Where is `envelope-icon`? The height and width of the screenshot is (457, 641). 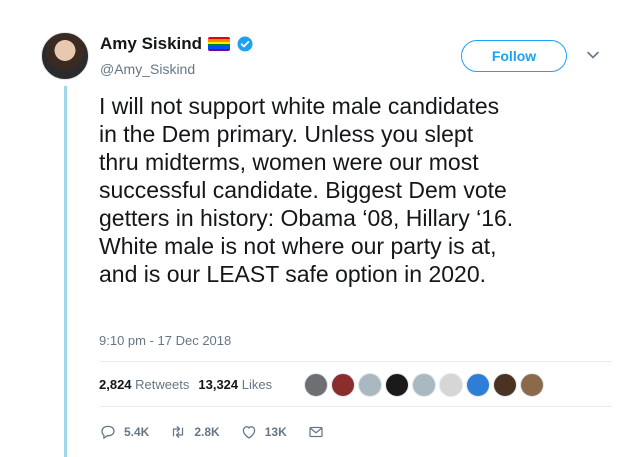
envelope-icon is located at coordinates (316, 432).